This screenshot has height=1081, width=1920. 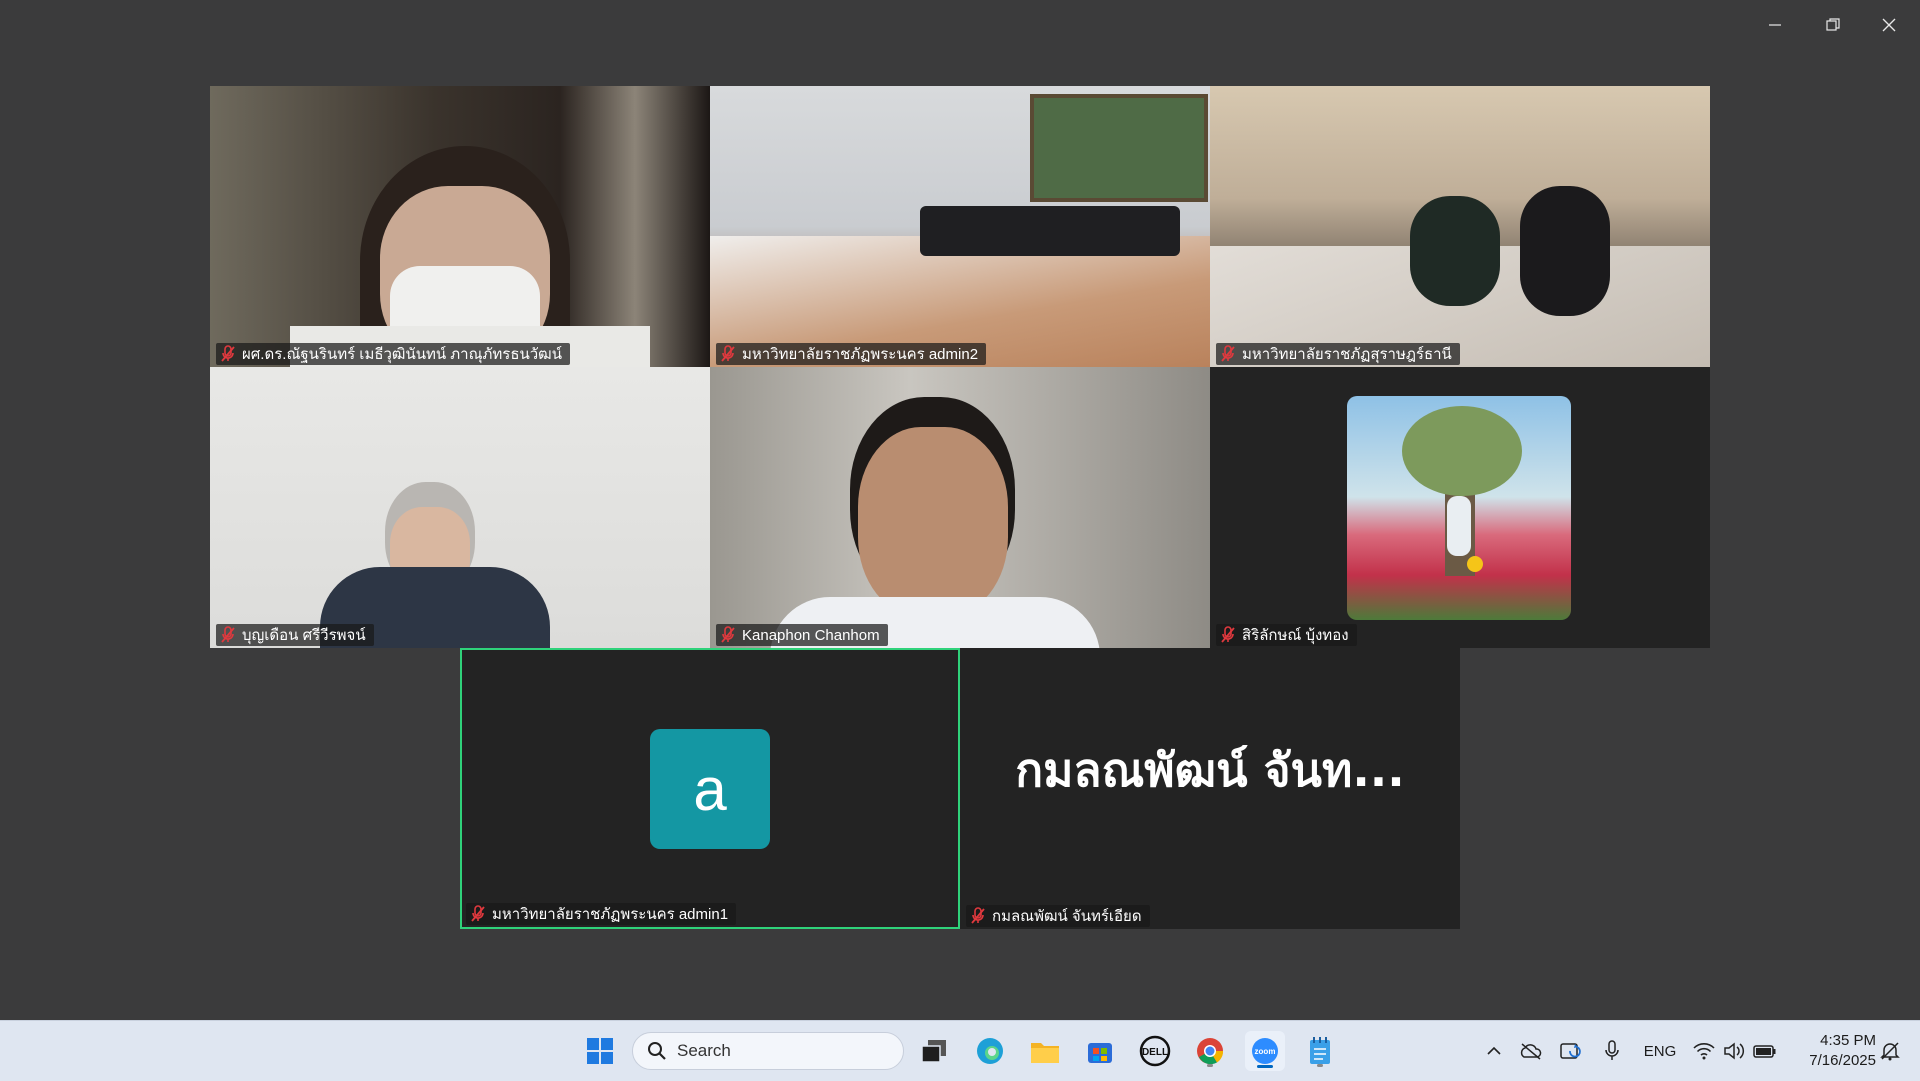 I want to click on minimize-button, so click(x=1775, y=25).